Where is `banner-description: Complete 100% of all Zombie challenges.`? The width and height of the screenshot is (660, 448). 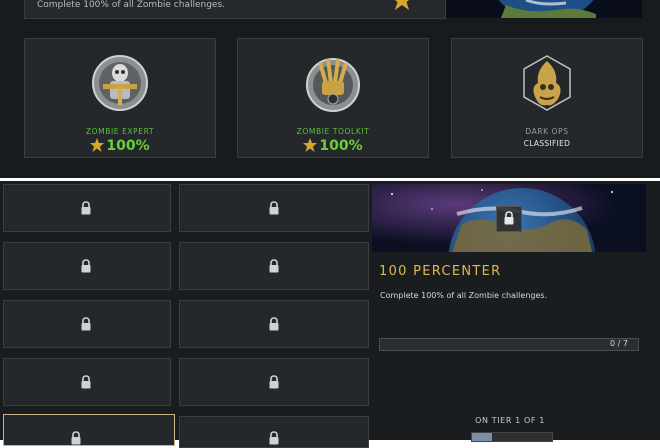
banner-description: Complete 100% of all Zombie challenges. is located at coordinates (131, 5).